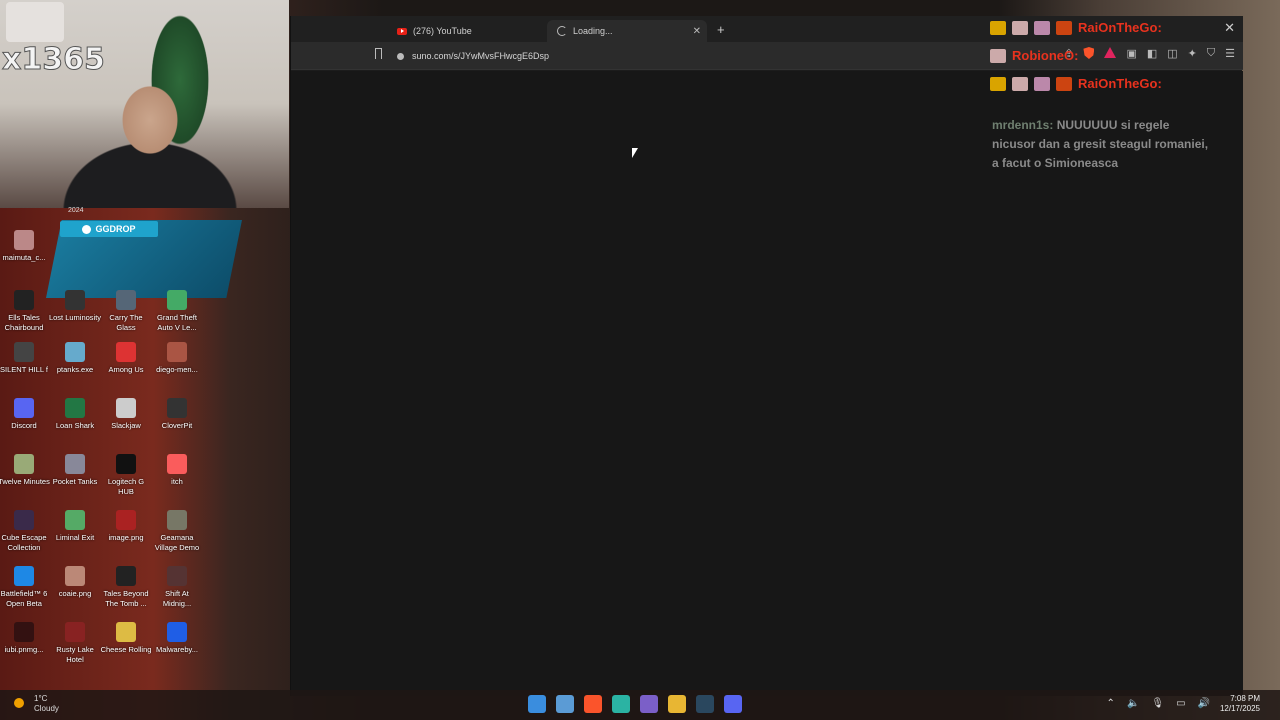 The width and height of the screenshot is (1280, 720). Describe the element at coordinates (627, 31) in the screenshot. I see `tab-loading: Loading... ✕` at that location.